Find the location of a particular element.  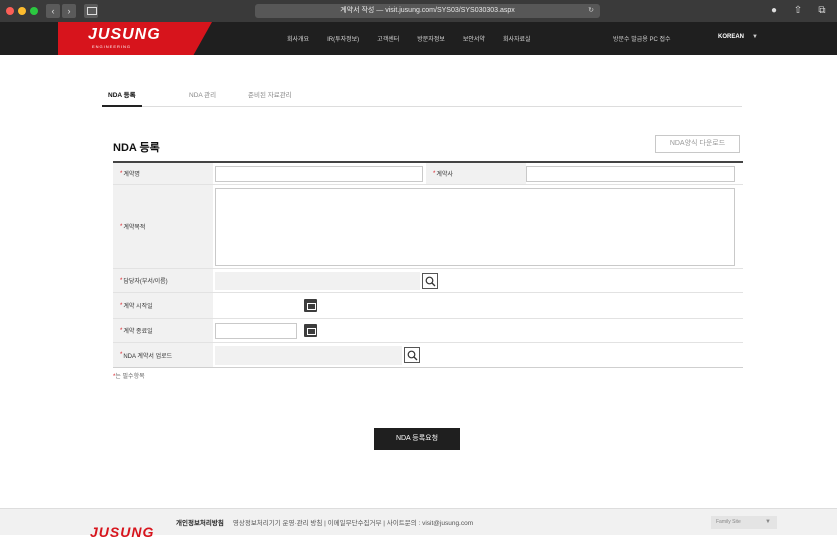

nav-item-visitor: 방문자정보 is located at coordinates (431, 38).